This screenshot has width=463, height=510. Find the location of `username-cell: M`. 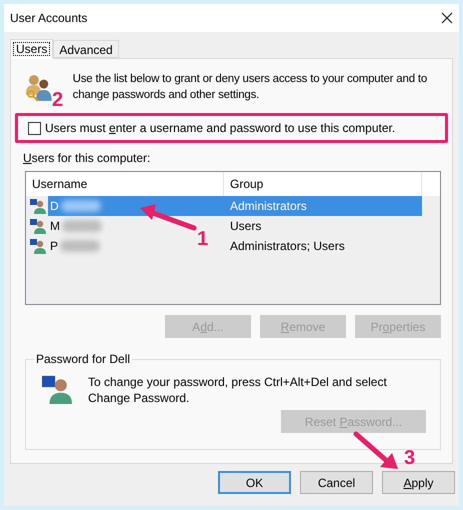

username-cell: M is located at coordinates (84, 226).